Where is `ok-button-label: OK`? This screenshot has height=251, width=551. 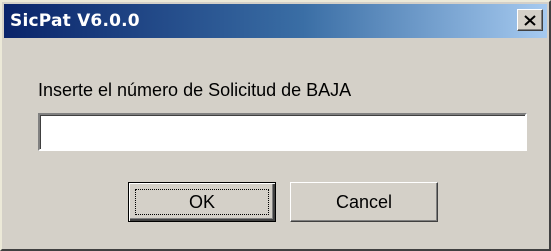
ok-button-label: OK is located at coordinates (201, 201).